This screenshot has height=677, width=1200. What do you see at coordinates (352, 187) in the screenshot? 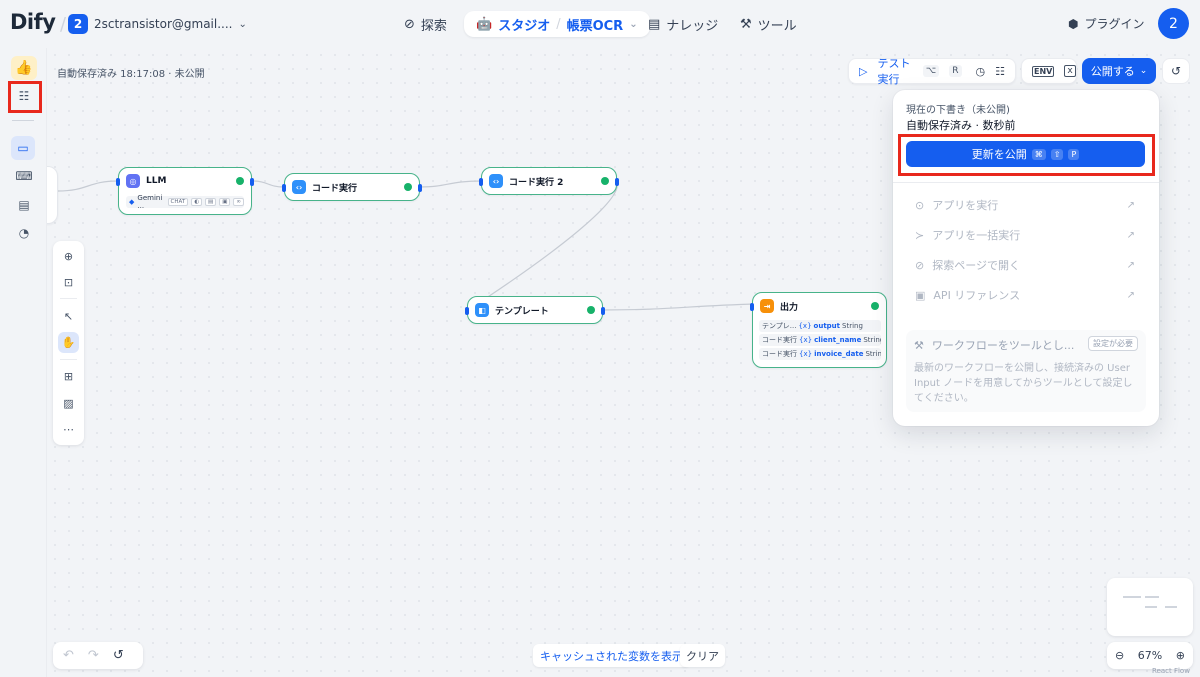
I see `code-node: ‹› コード実行` at bounding box center [352, 187].